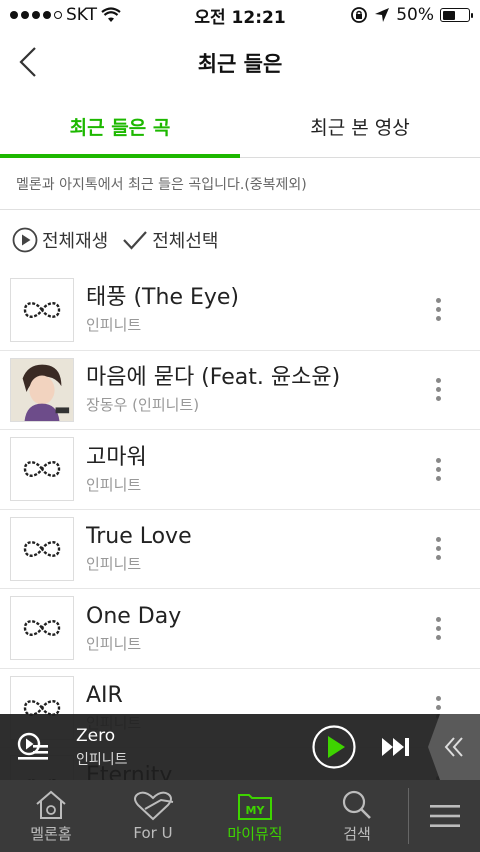 The image size is (480, 852). I want to click on song-info: 고마워 인피니트, so click(252, 469).